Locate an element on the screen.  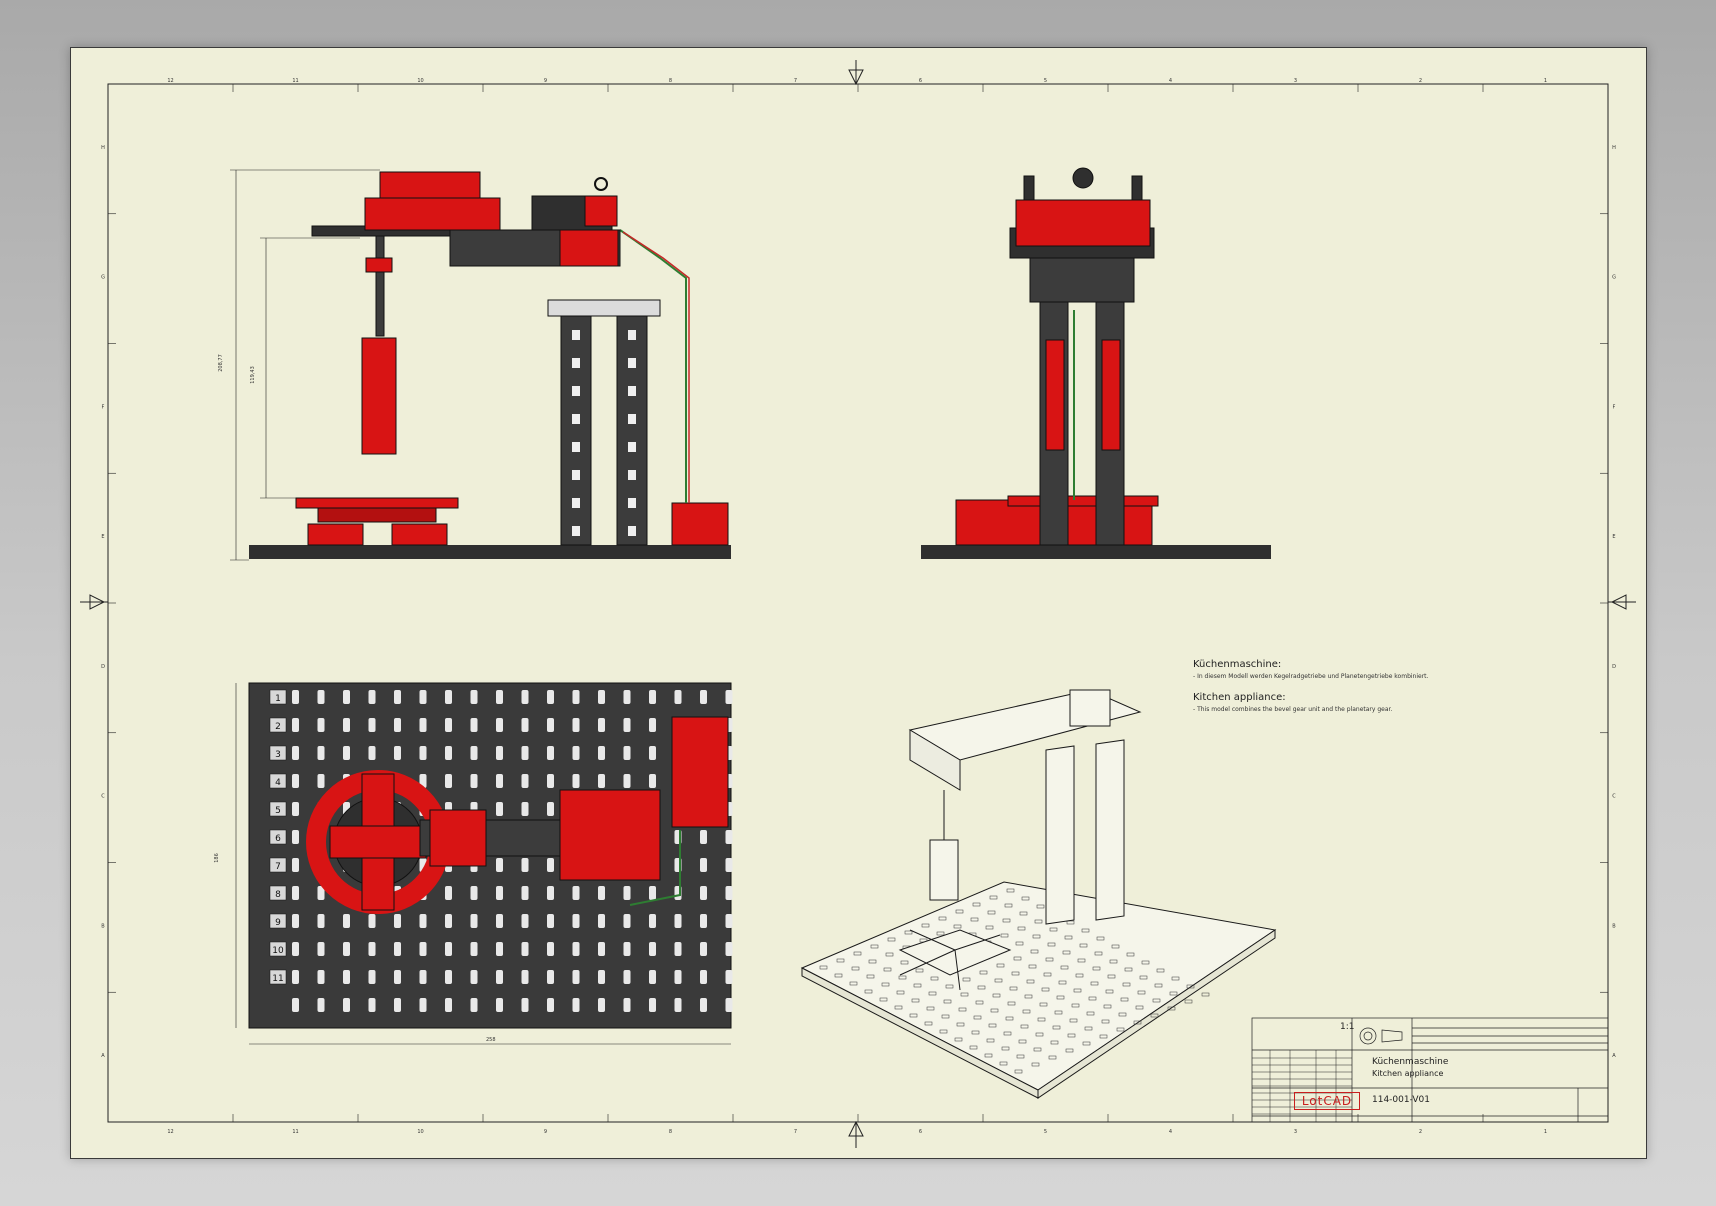
title-block-title-en: Kitchen appliance is located at coordinates (1408, 1073).